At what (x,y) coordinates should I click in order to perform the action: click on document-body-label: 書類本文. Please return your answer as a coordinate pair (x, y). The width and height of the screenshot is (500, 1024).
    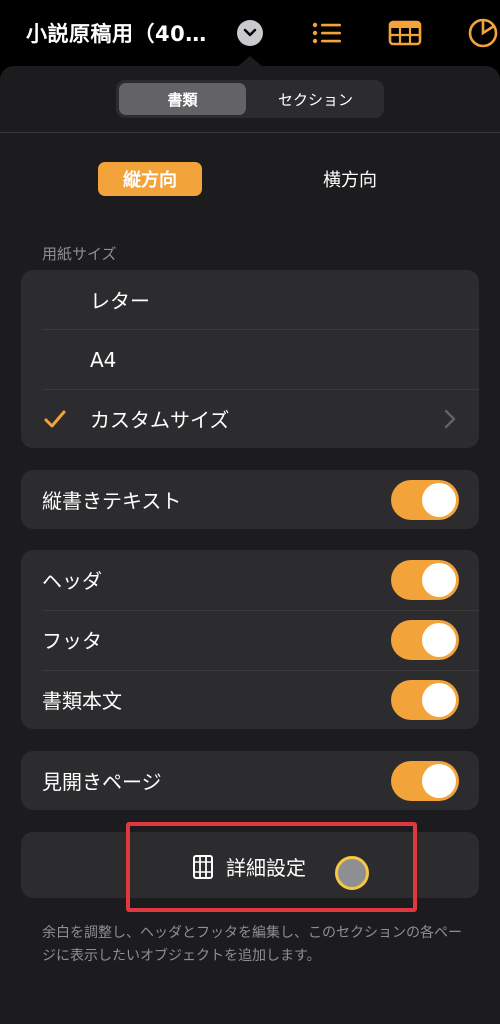
    Looking at the image, I should click on (82, 701).